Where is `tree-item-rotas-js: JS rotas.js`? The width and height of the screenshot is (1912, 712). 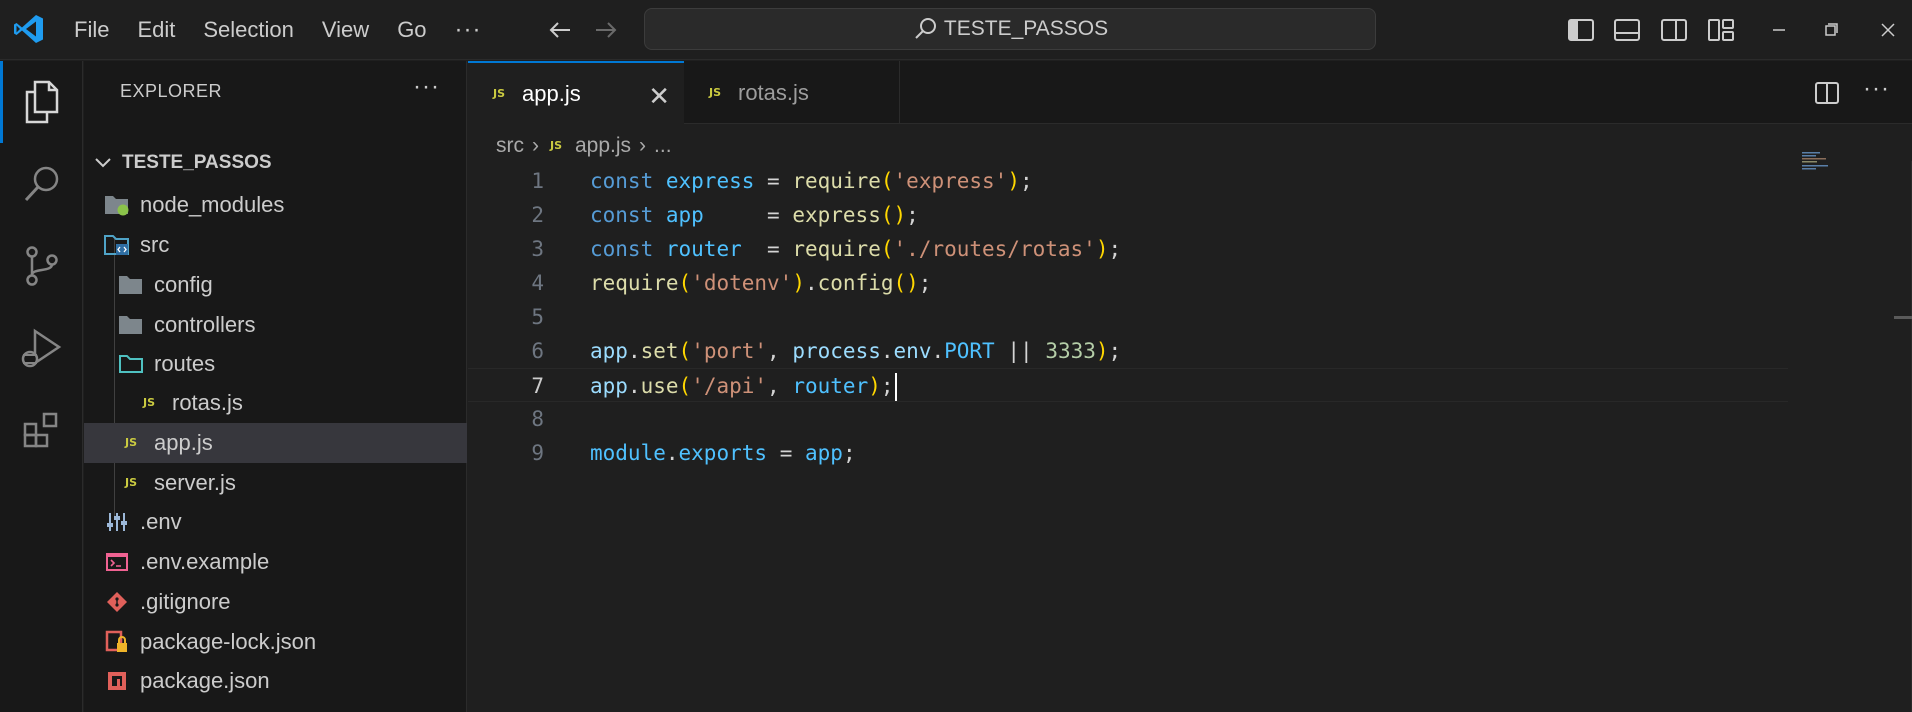
tree-item-rotas-js: JS rotas.js is located at coordinates (275, 403).